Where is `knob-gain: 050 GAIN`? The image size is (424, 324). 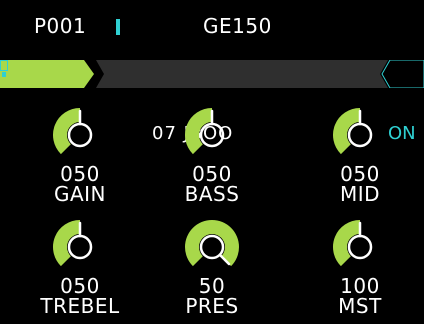
knob-gain: 050 GAIN is located at coordinates (80, 155).